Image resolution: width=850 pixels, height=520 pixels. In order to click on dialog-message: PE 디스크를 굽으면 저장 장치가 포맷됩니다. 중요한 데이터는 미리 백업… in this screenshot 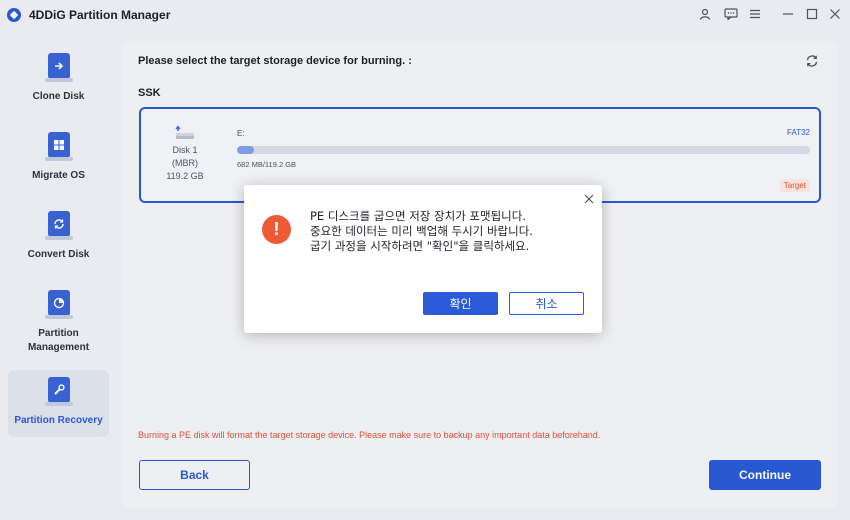, I will do `click(421, 231)`.